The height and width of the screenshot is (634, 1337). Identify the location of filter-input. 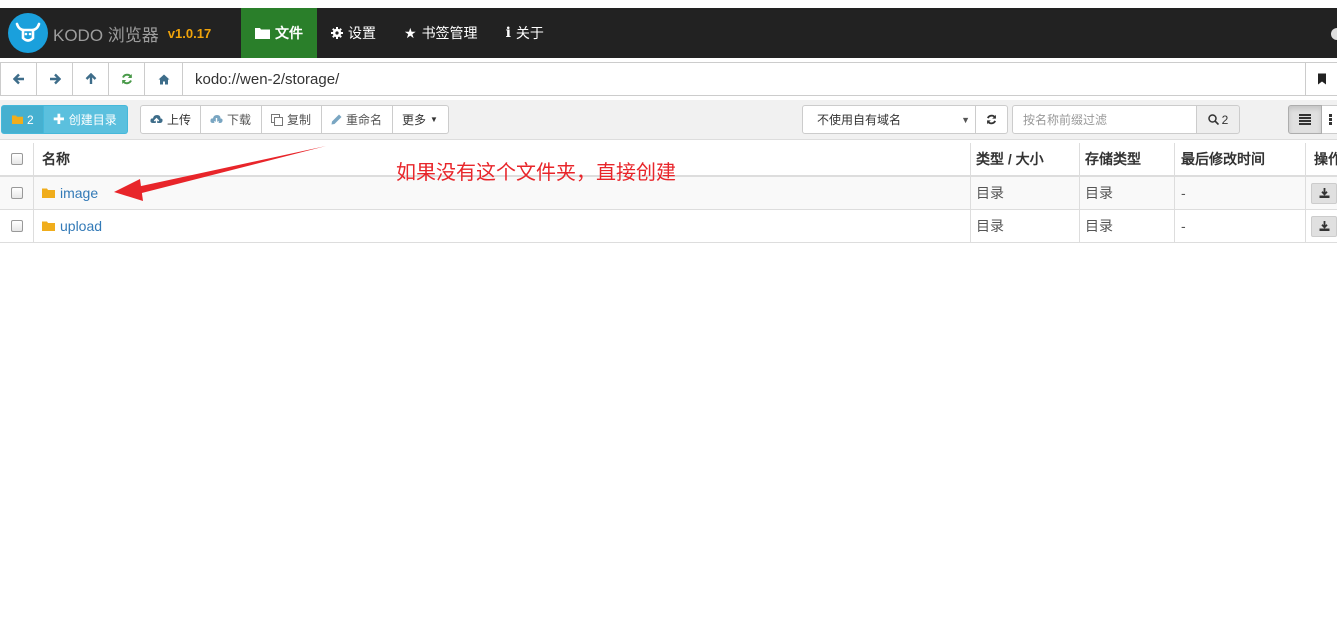
(1104, 119).